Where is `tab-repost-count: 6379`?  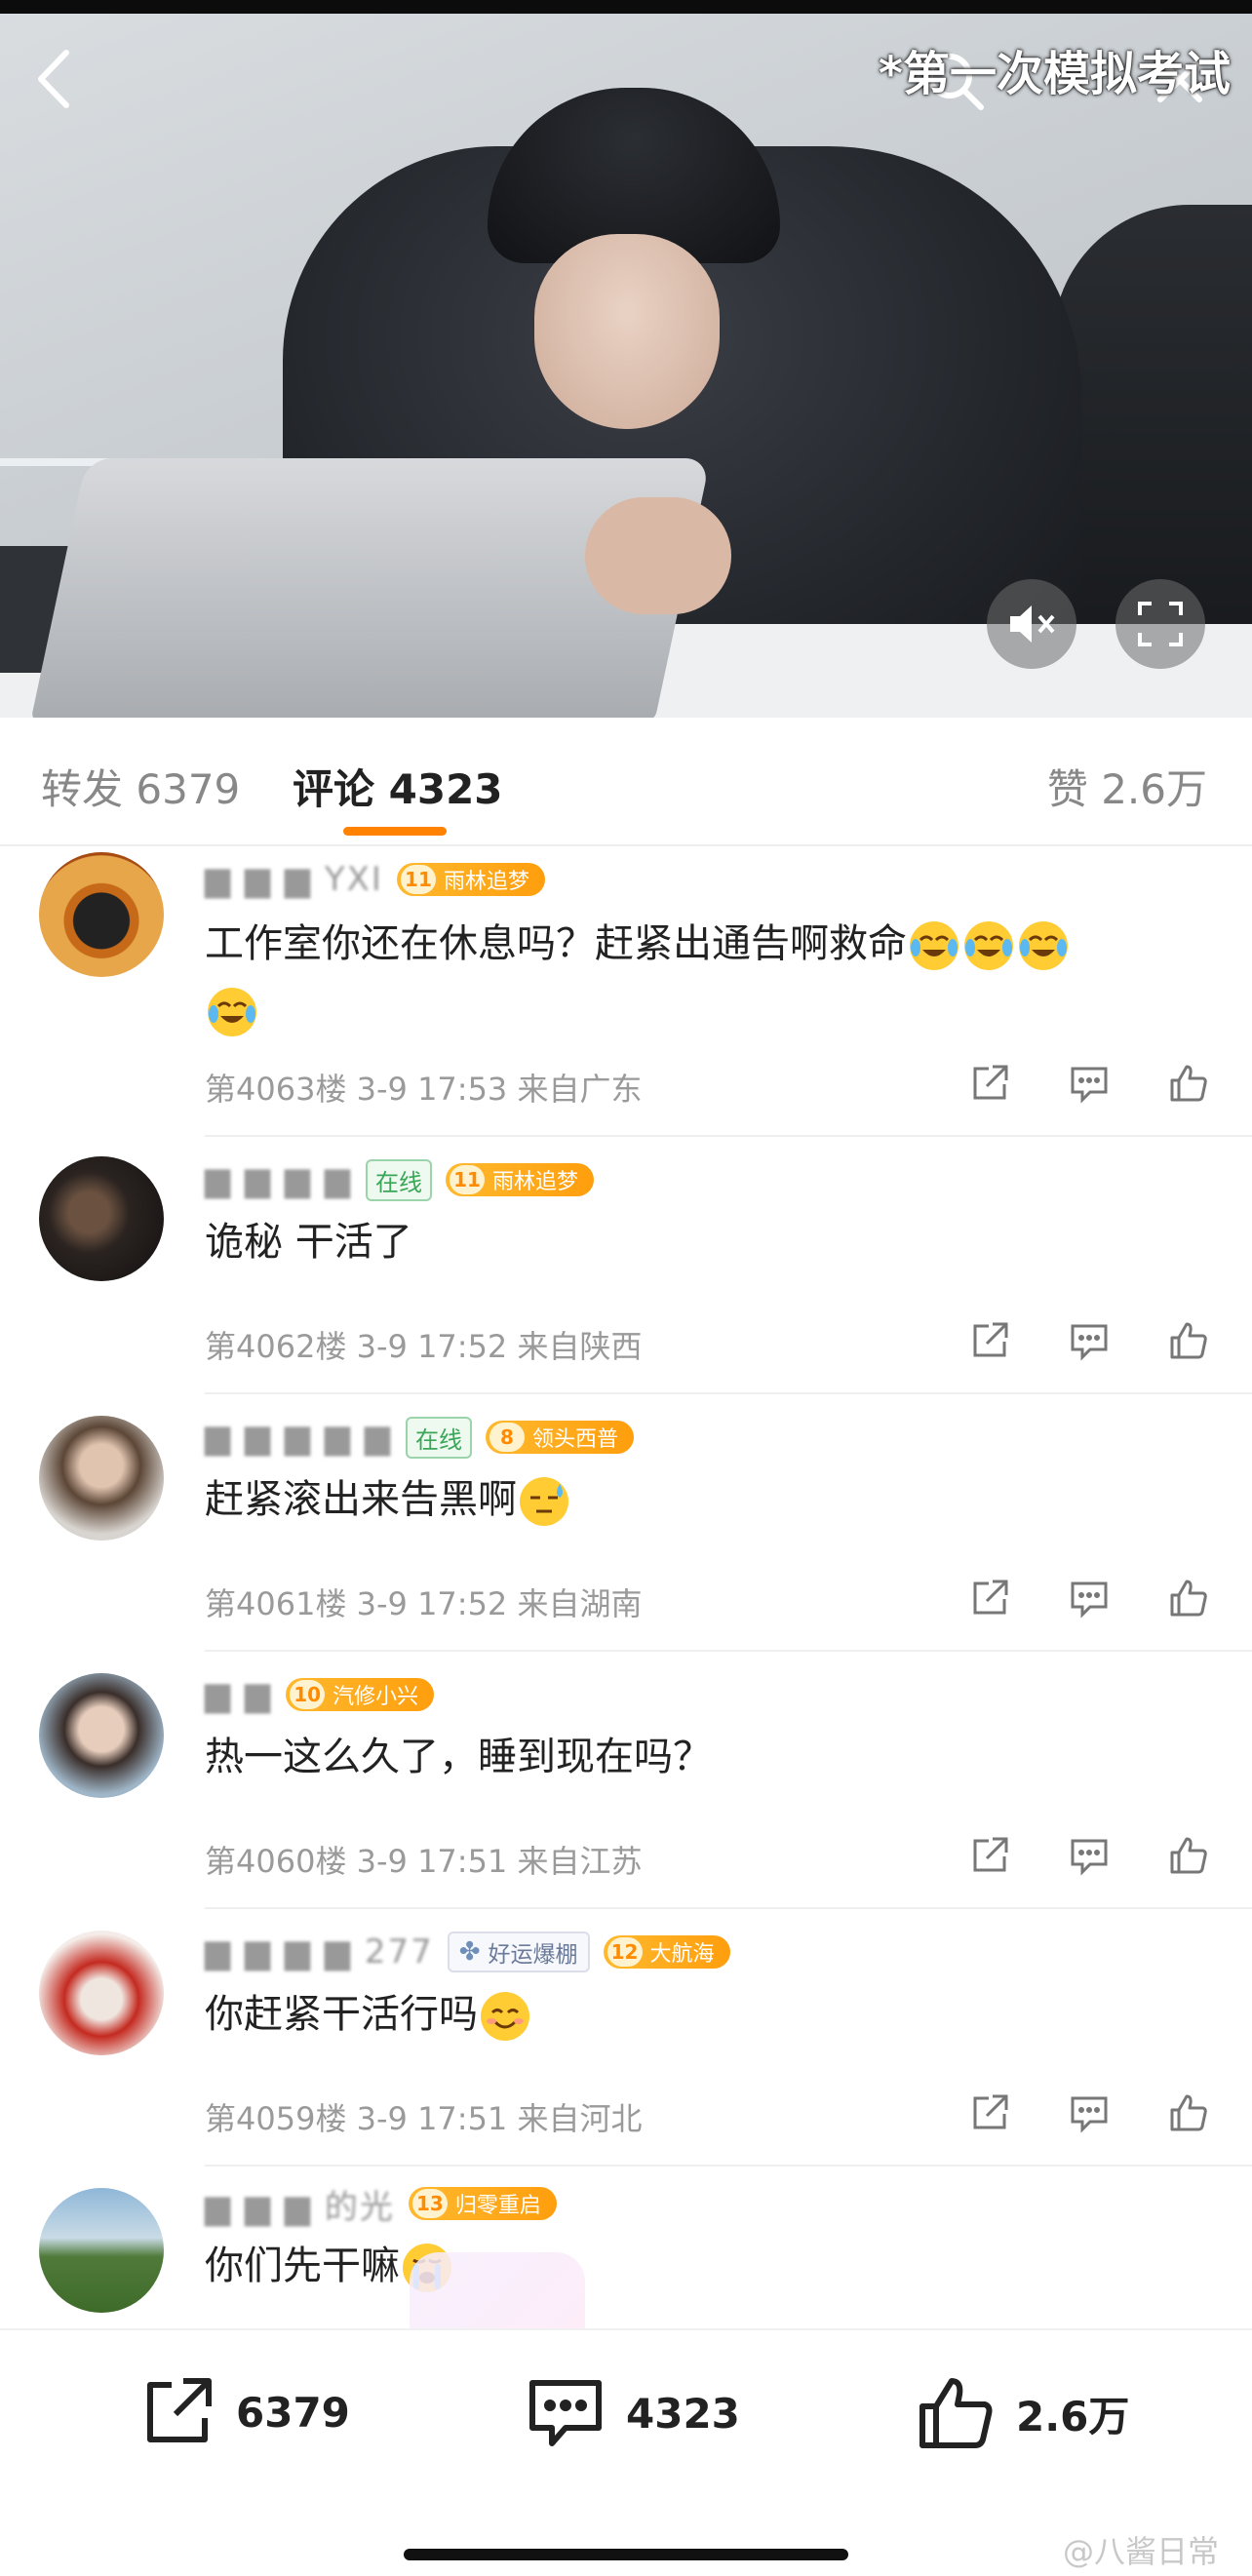
tab-repost-count: 6379 is located at coordinates (188, 789).